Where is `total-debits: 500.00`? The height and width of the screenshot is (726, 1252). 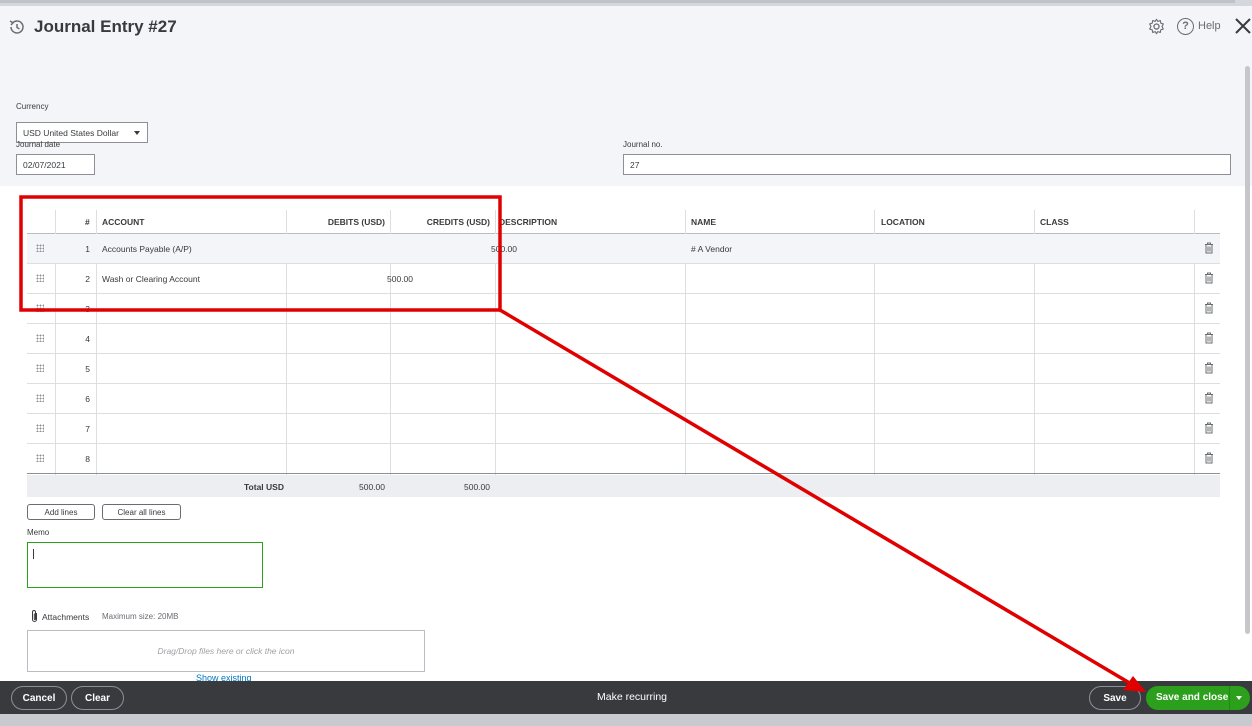 total-debits: 500.00 is located at coordinates (372, 487).